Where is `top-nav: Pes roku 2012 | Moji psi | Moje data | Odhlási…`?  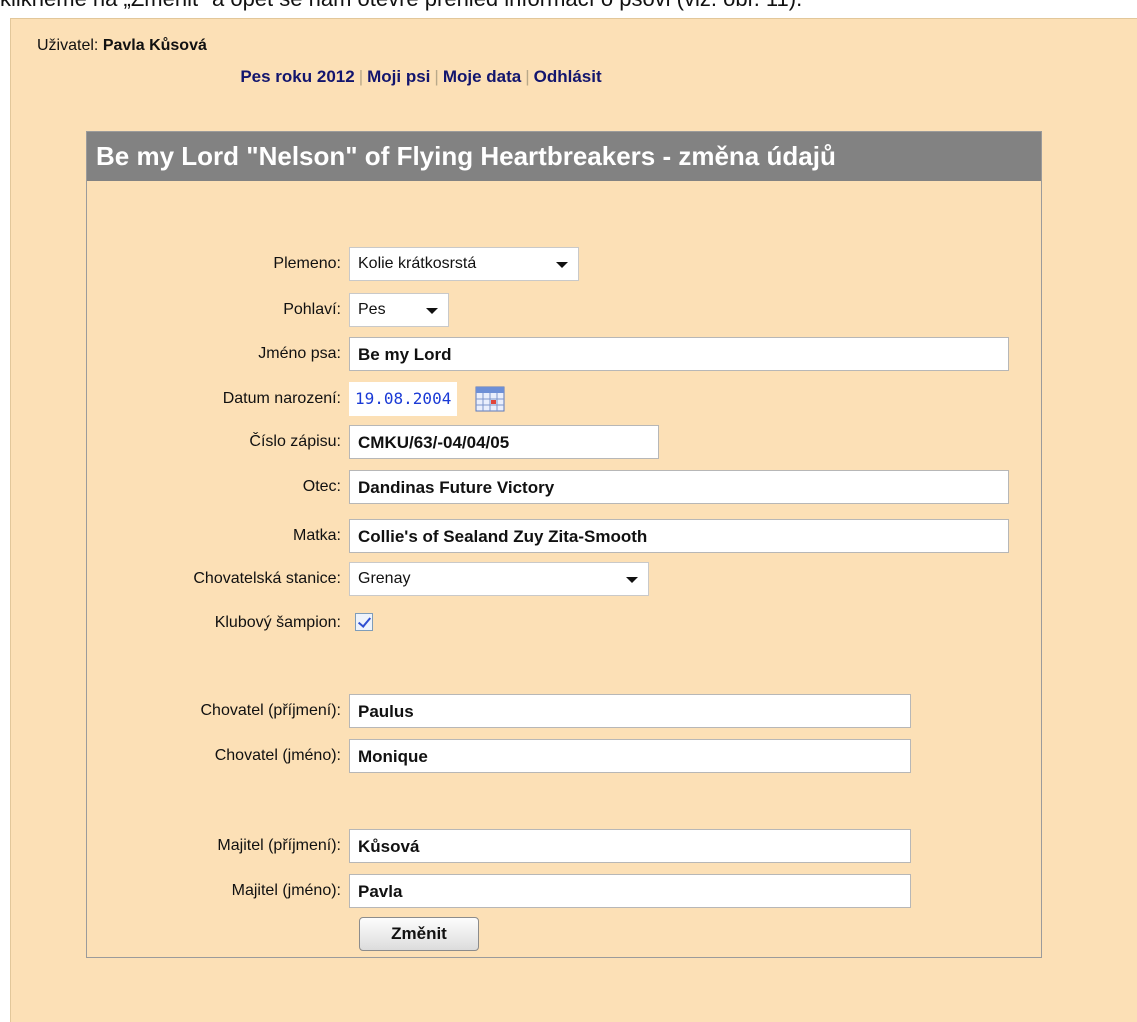 top-nav: Pes roku 2012 | Moji psi | Moje data | Odhlási… is located at coordinates (421, 77).